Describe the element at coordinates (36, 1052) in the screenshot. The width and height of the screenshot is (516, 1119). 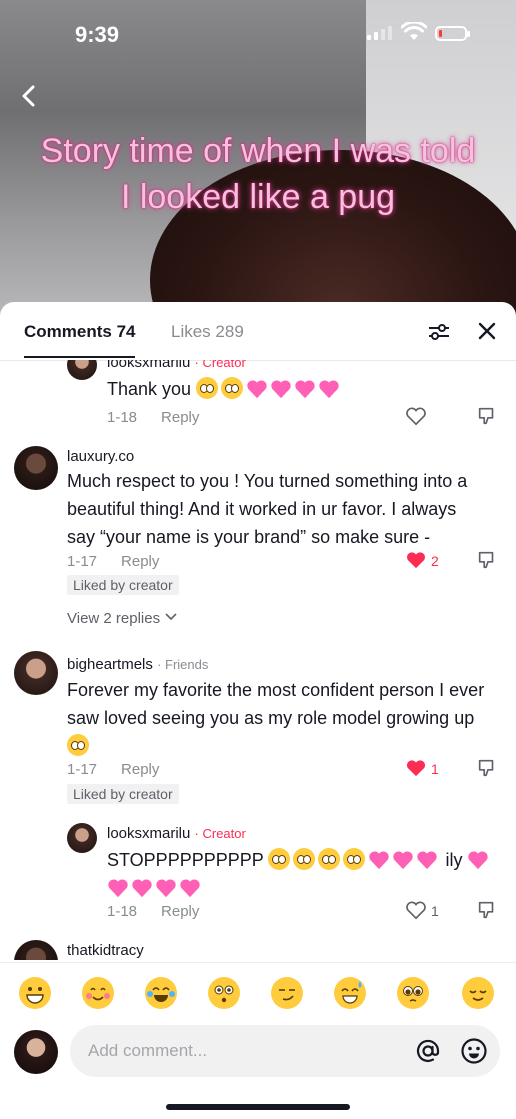
I see `my-avatar` at that location.